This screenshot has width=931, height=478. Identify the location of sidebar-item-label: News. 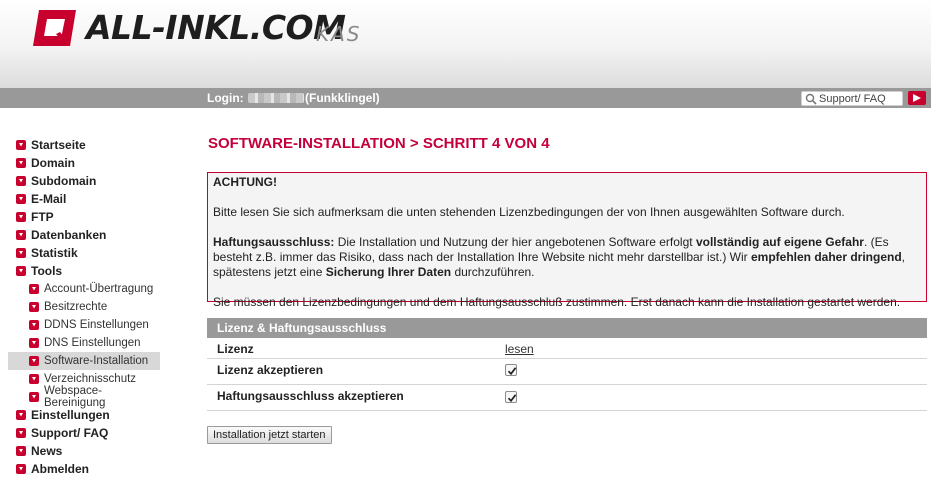
(47, 451).